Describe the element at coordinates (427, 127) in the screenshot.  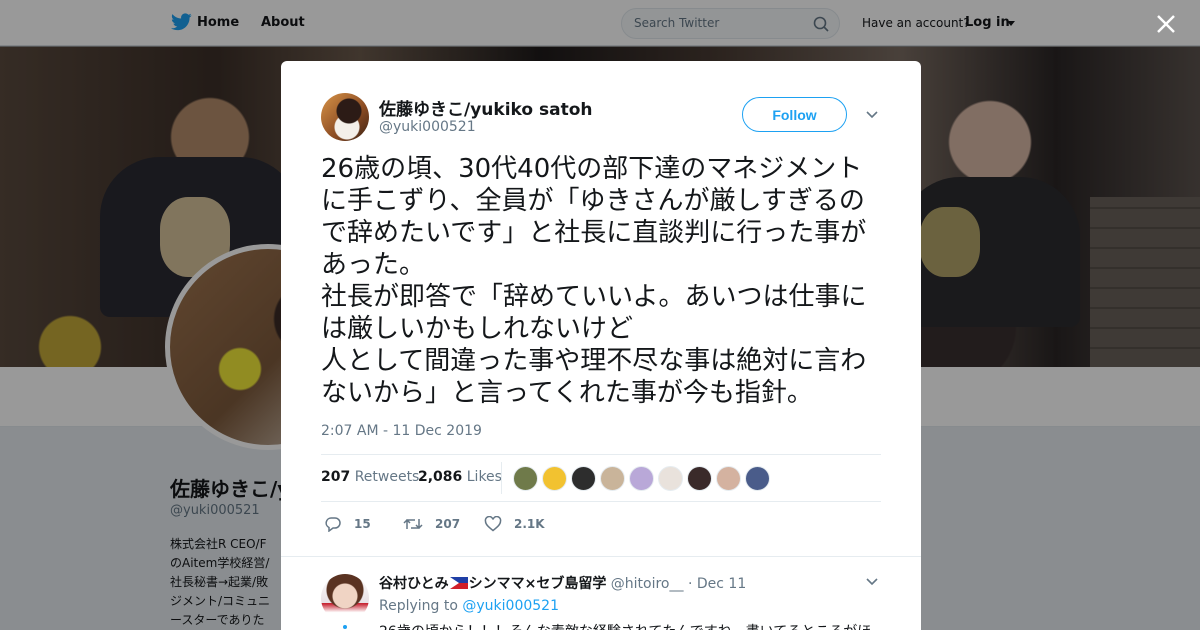
I see `author-handle: @yuki000521` at that location.